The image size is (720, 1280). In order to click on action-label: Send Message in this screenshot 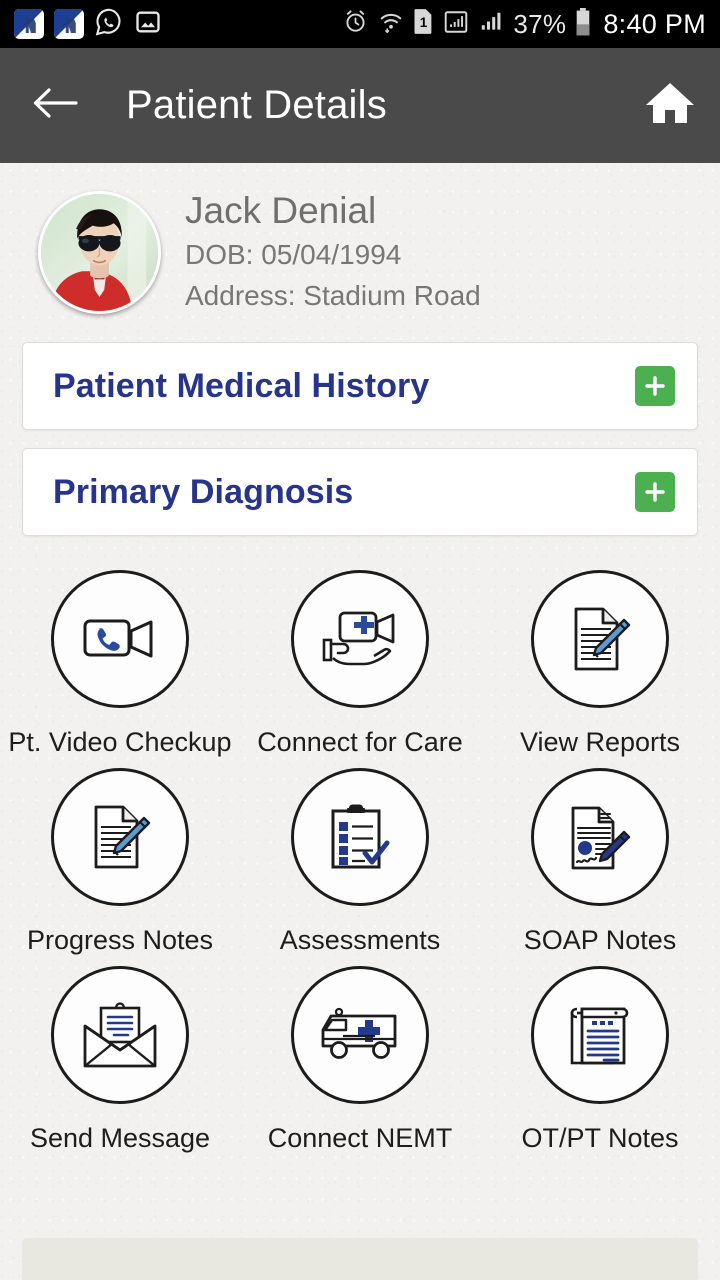, I will do `click(120, 1138)`.